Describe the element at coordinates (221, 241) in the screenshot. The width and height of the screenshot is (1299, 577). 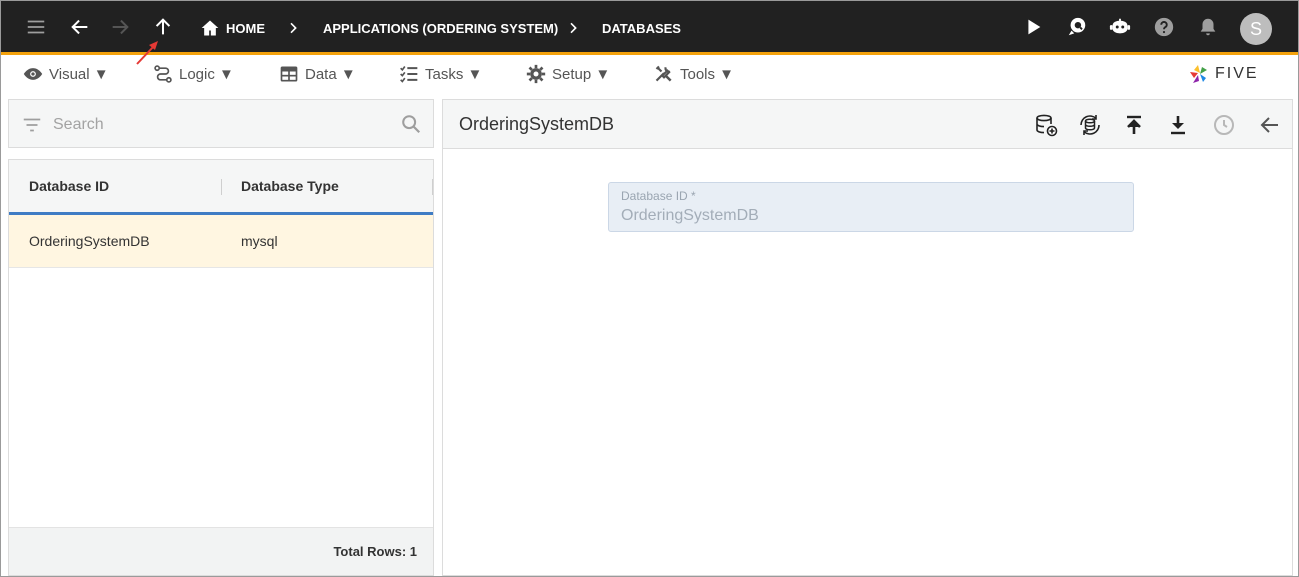
I see `table-row: OrderingSystemDB mysql` at that location.